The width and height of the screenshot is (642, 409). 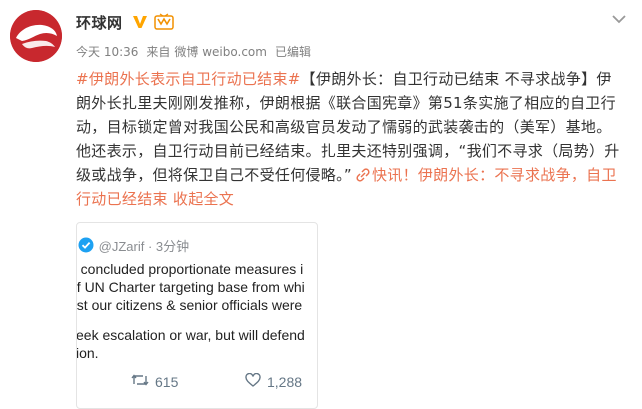 What do you see at coordinates (285, 381) in the screenshot?
I see `like-count: 1,288` at bounding box center [285, 381].